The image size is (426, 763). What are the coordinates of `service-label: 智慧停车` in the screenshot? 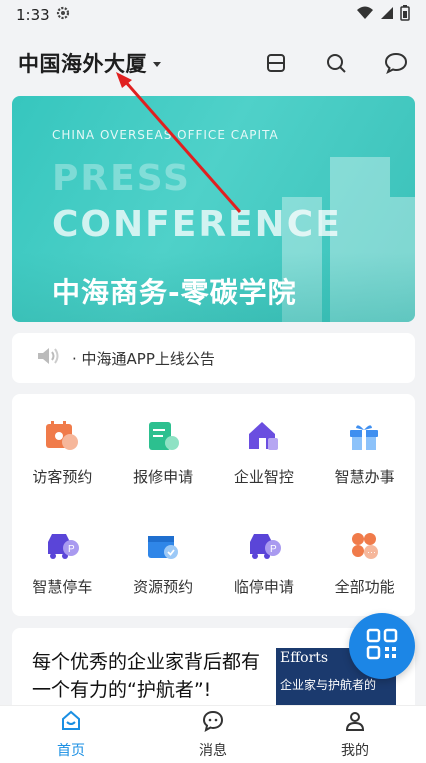 It's located at (62, 587).